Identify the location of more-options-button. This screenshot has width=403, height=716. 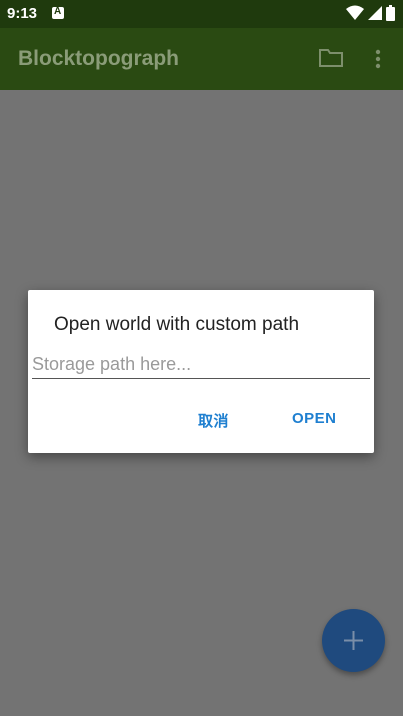
(378, 59).